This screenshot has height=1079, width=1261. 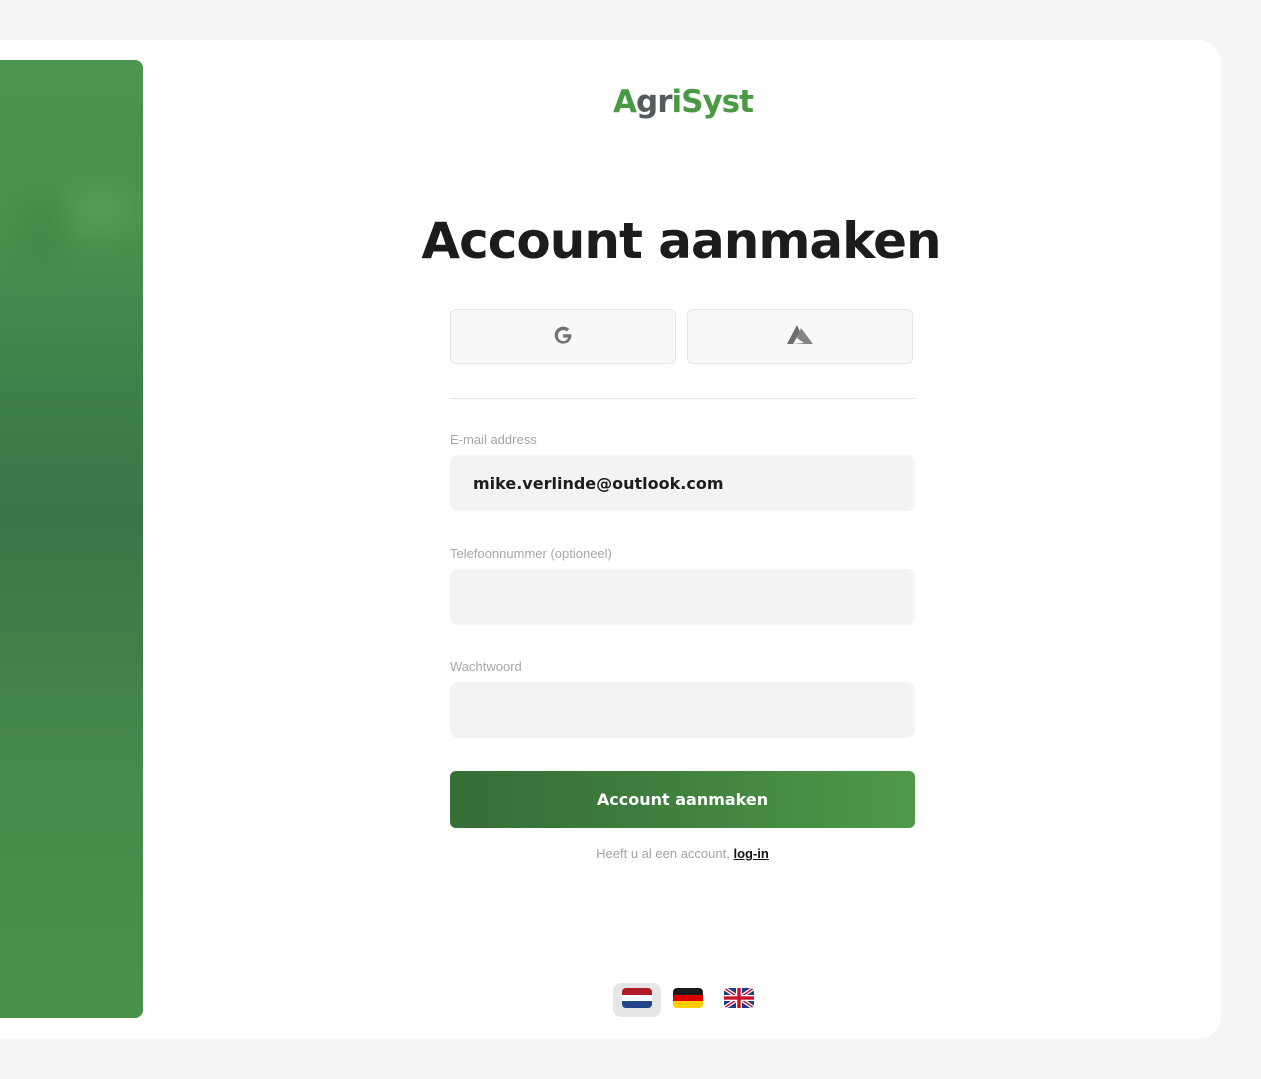 What do you see at coordinates (682, 799) in the screenshot?
I see `create-account-button: Account aanmaken` at bounding box center [682, 799].